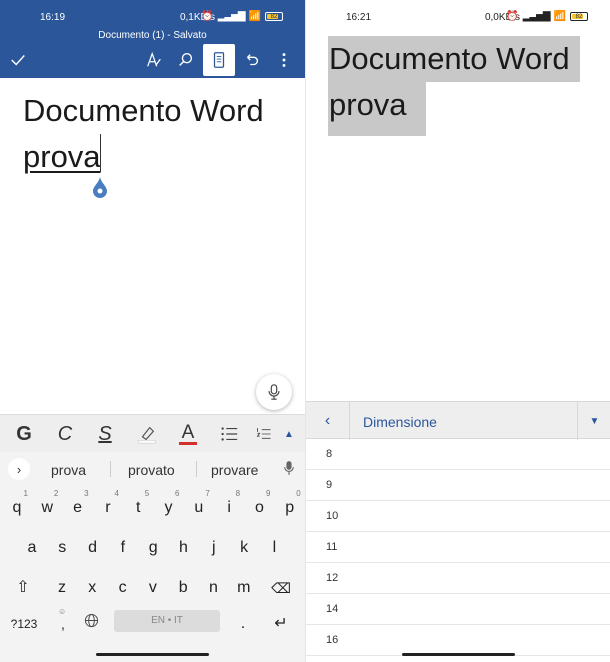 Image resolution: width=610 pixels, height=662 pixels. I want to click on key-q: q1, so click(17, 506).